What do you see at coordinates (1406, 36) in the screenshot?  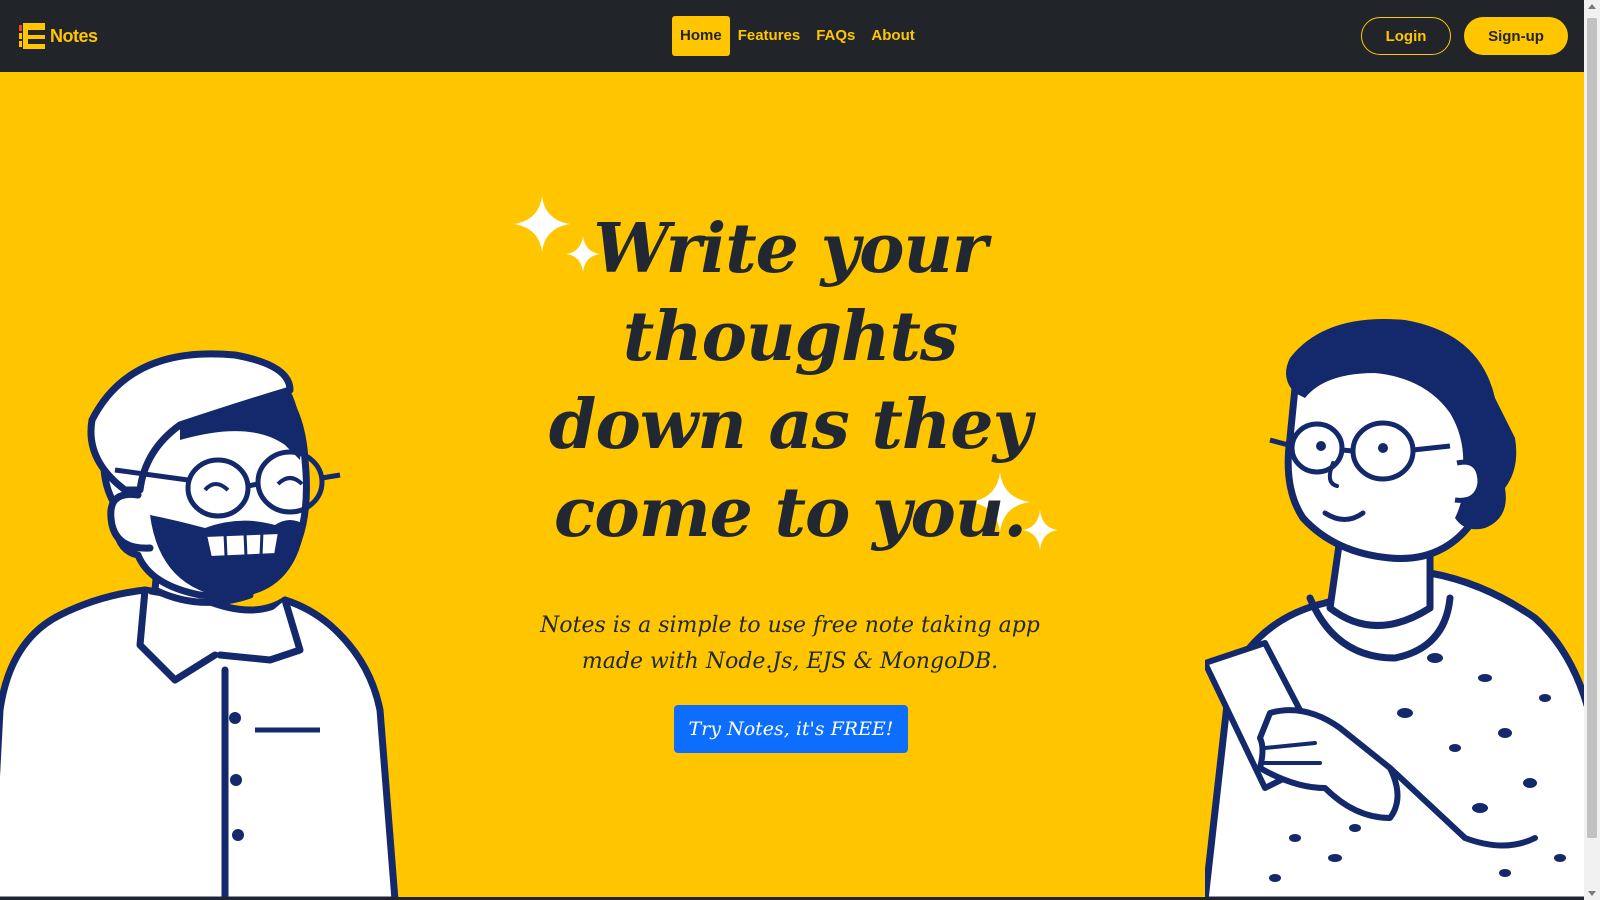 I see `login-button: Login` at bounding box center [1406, 36].